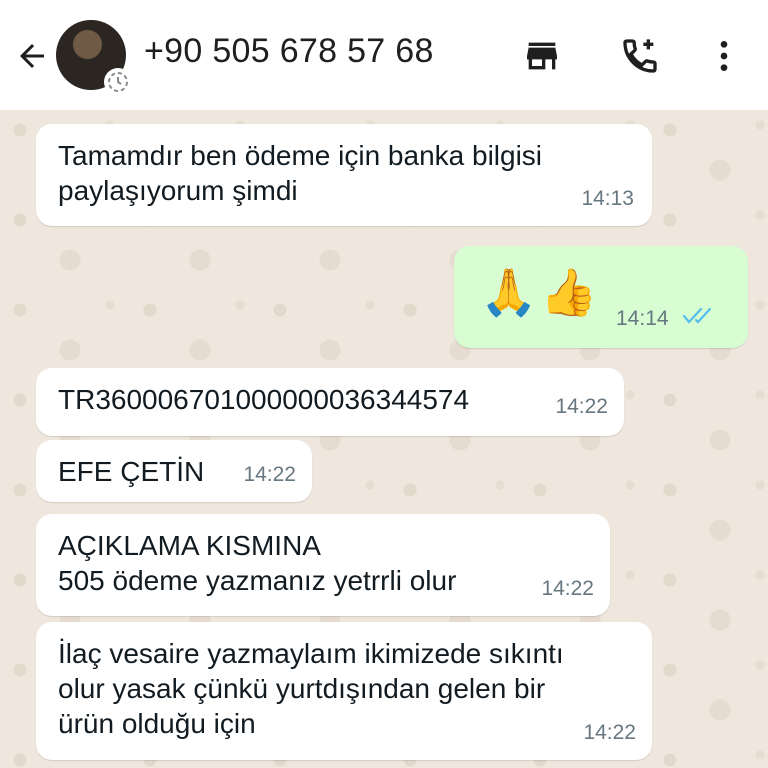 The height and width of the screenshot is (768, 768). Describe the element at coordinates (509, 292) in the screenshot. I see `folded-hands-emoji: 🙏` at that location.